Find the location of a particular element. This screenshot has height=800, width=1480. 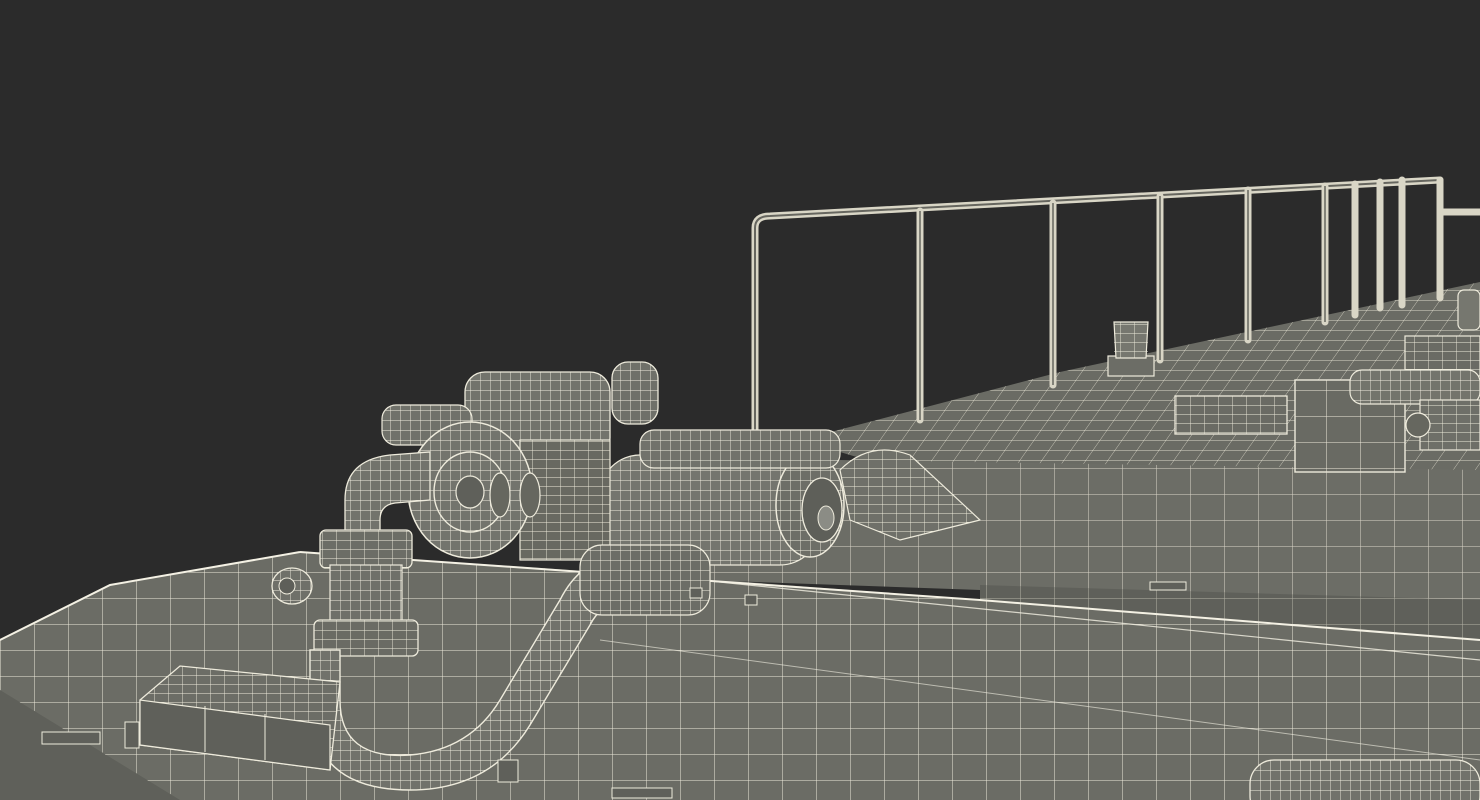

mooring-bollard is located at coordinates (1131, 349).